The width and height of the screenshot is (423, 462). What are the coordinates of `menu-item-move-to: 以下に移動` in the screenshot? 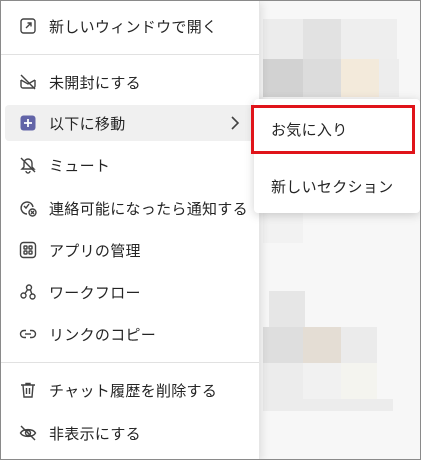 It's located at (130, 123).